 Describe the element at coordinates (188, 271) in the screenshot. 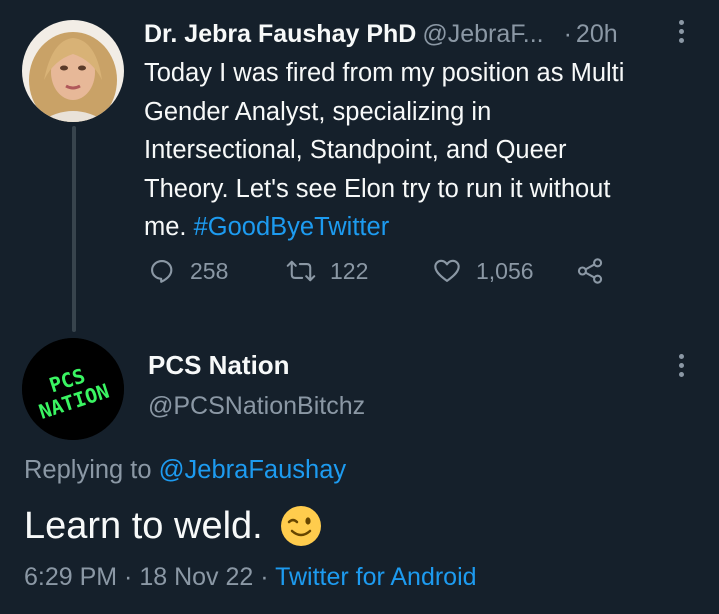

I see `reply-button: 258` at that location.